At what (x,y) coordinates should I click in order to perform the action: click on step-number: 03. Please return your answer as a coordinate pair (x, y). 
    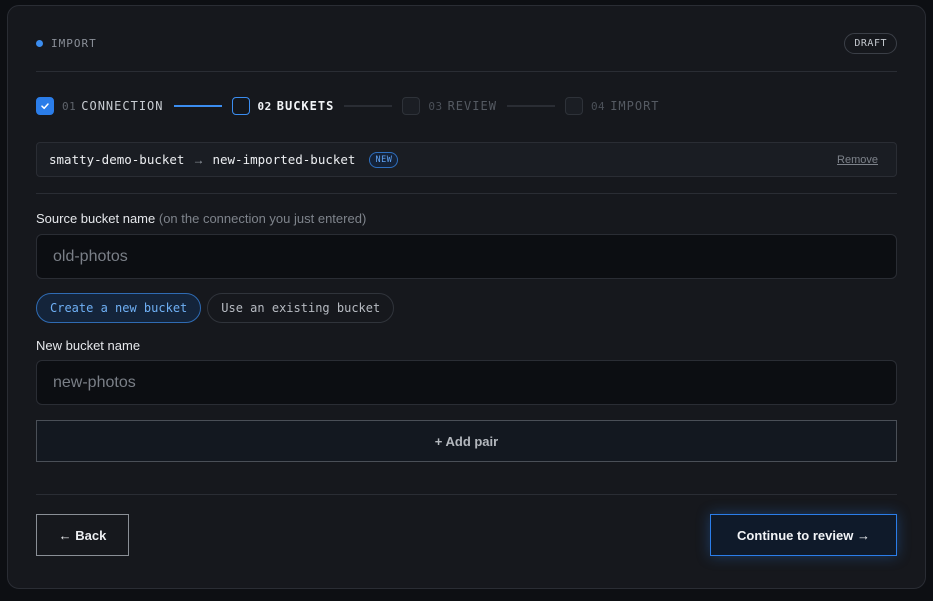
    Looking at the image, I should click on (435, 106).